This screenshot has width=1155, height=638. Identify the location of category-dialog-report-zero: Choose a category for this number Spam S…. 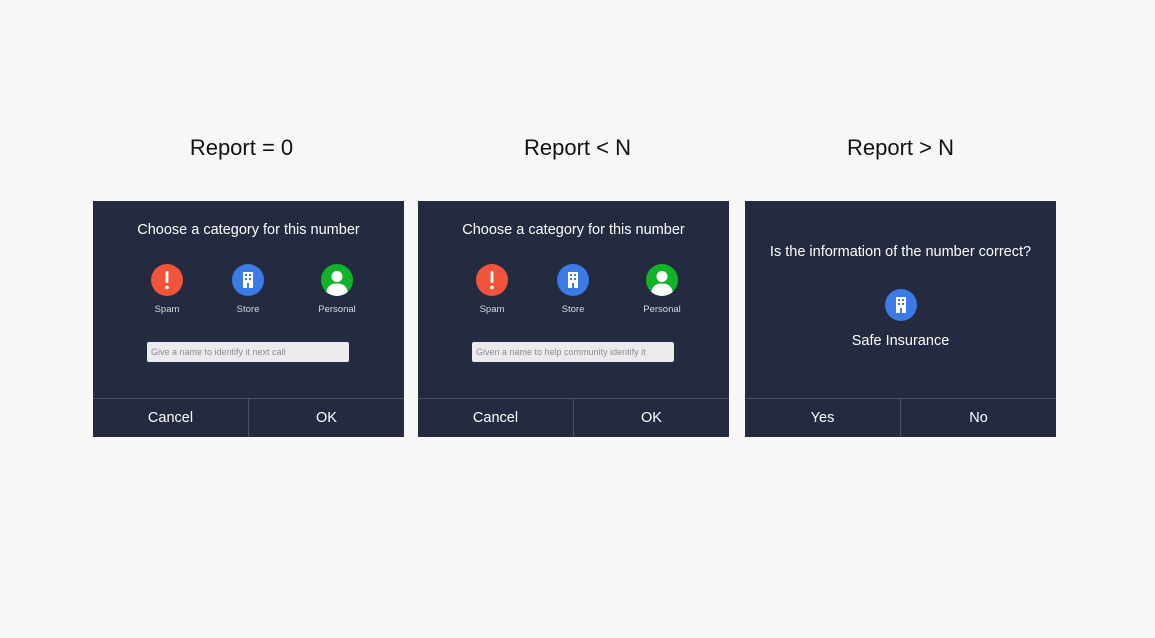
(248, 319).